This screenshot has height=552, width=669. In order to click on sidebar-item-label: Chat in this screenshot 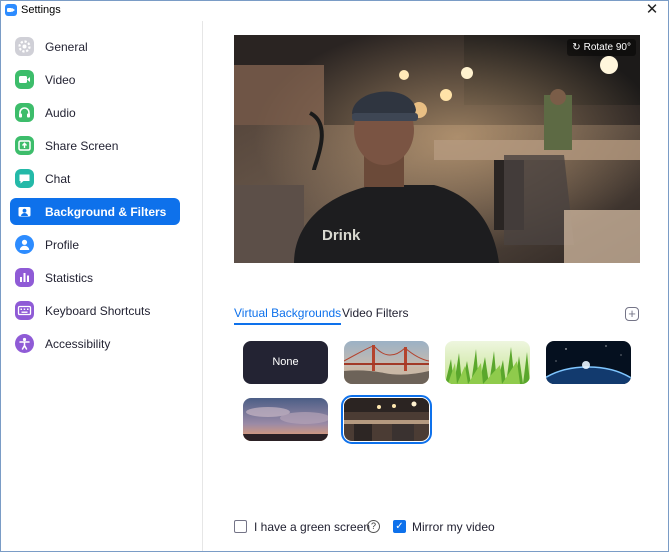, I will do `click(58, 179)`.